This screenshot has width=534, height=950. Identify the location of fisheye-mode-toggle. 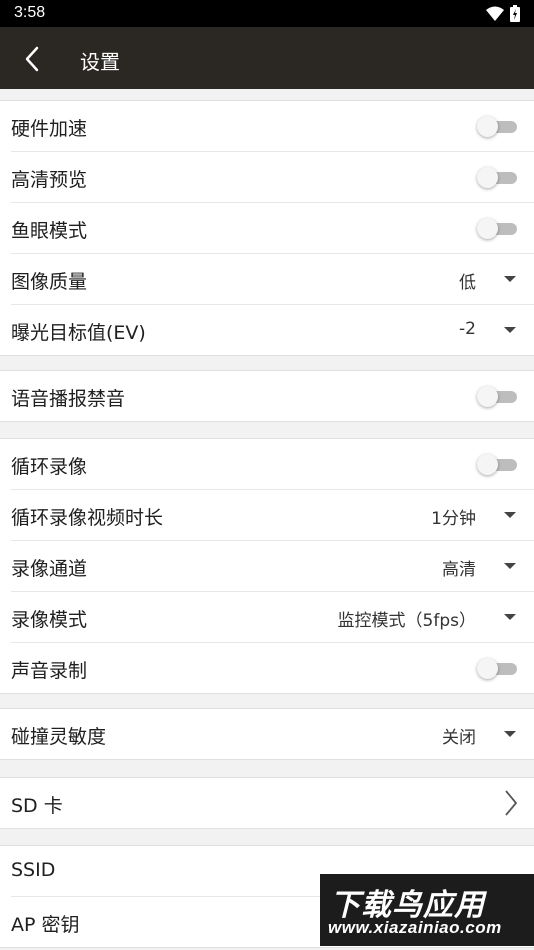
(497, 228).